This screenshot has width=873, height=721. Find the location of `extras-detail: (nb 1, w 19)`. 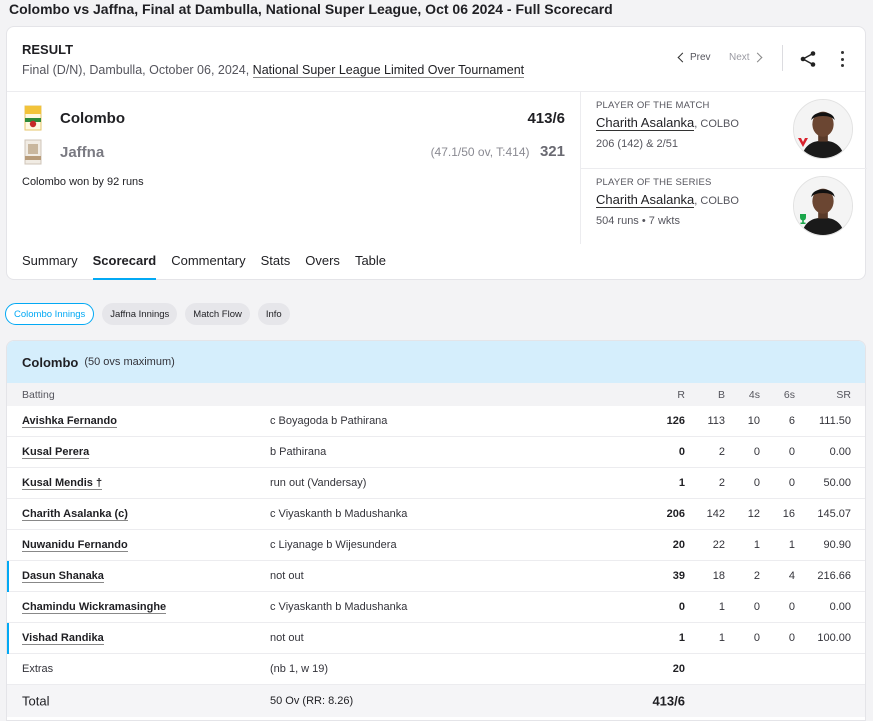

extras-detail: (nb 1, w 19) is located at coordinates (299, 669).